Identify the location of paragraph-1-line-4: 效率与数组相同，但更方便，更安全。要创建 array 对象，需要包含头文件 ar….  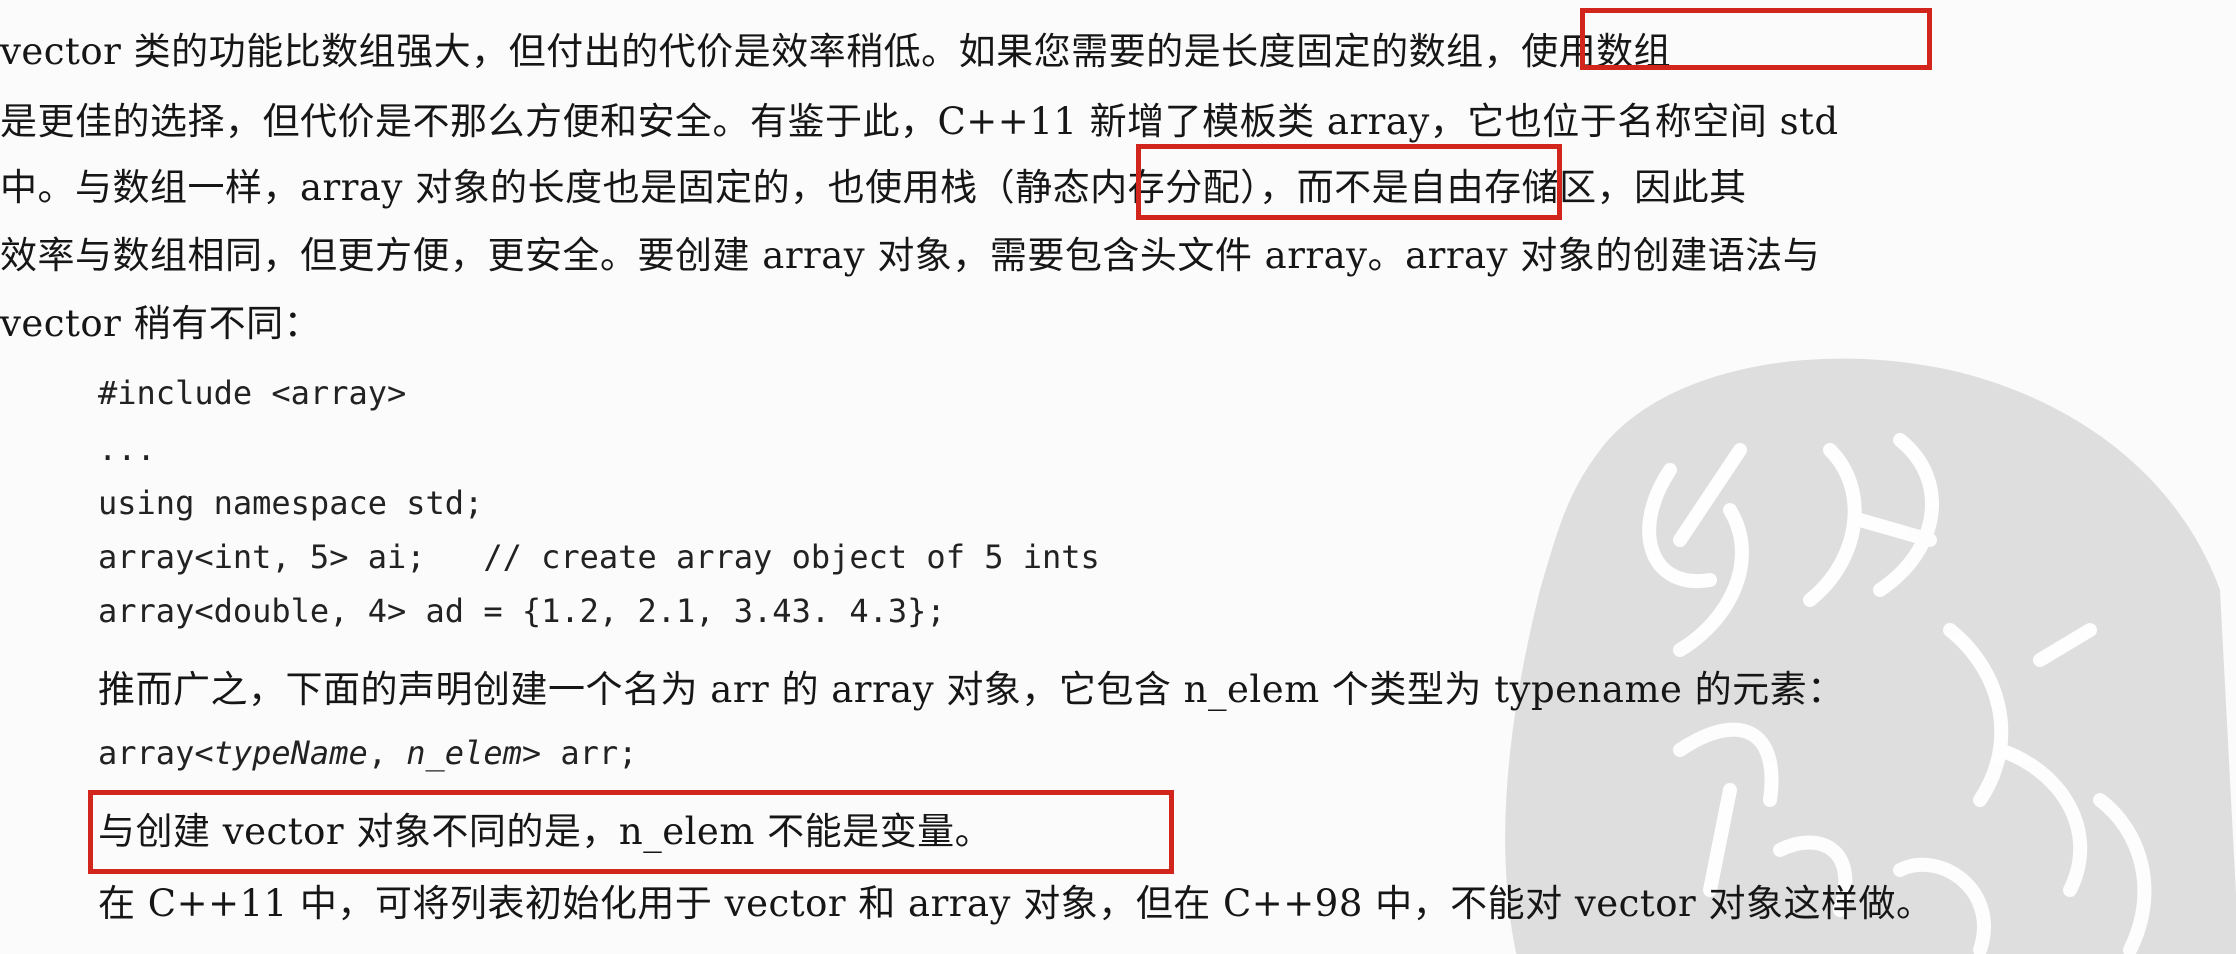
(910, 255).